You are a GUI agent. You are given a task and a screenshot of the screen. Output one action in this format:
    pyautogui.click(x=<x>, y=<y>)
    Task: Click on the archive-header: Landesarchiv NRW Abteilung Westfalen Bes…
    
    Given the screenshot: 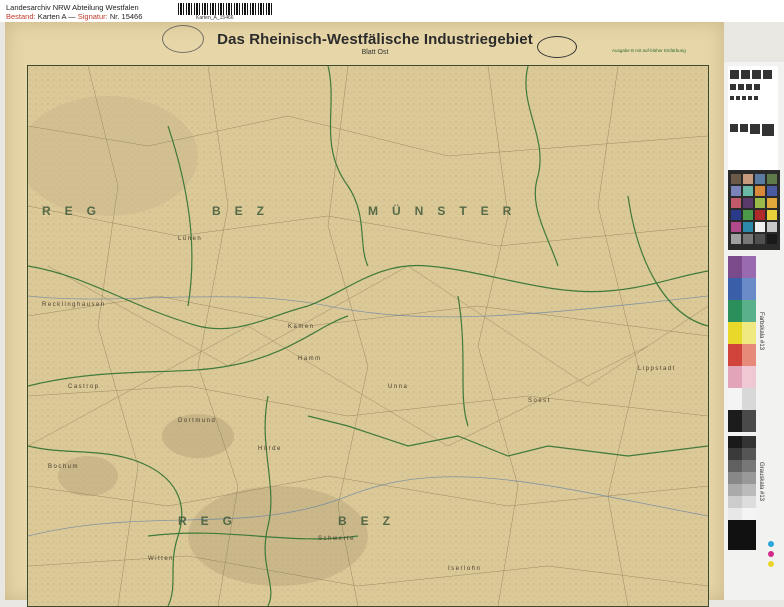 What is the action you would take?
    pyautogui.click(x=392, y=11)
    